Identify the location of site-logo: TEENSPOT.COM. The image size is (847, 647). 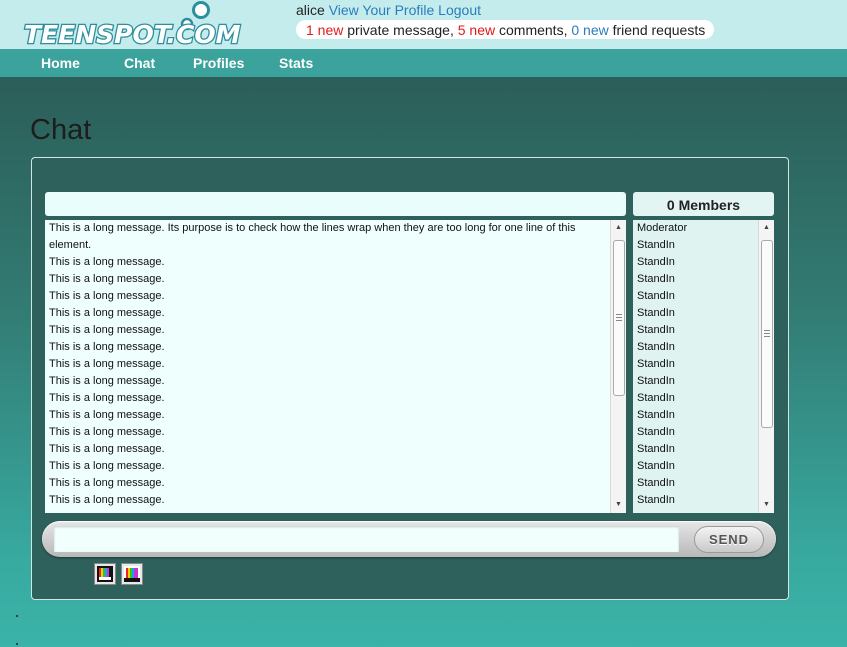
(144, 24).